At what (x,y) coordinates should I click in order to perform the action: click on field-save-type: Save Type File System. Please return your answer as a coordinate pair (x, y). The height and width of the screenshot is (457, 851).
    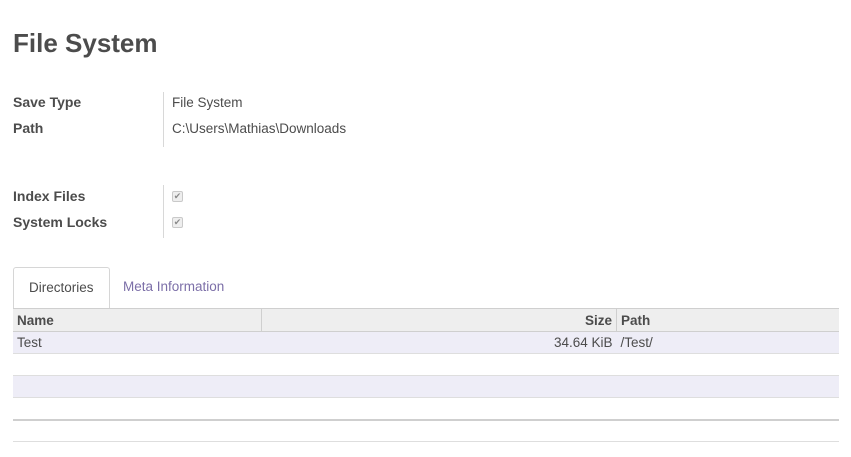
    Looking at the image, I should click on (179, 102).